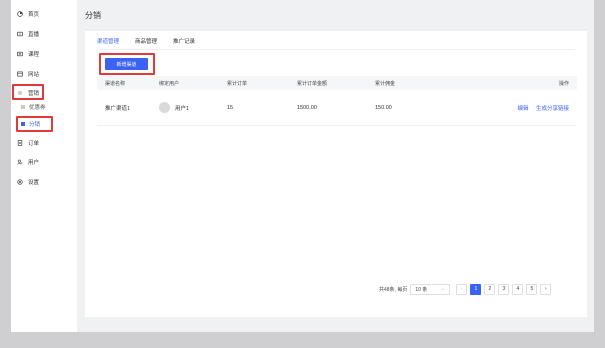 This screenshot has width=605, height=348. Describe the element at coordinates (34, 144) in the screenshot. I see `sidebar-item-label: 订单` at that location.